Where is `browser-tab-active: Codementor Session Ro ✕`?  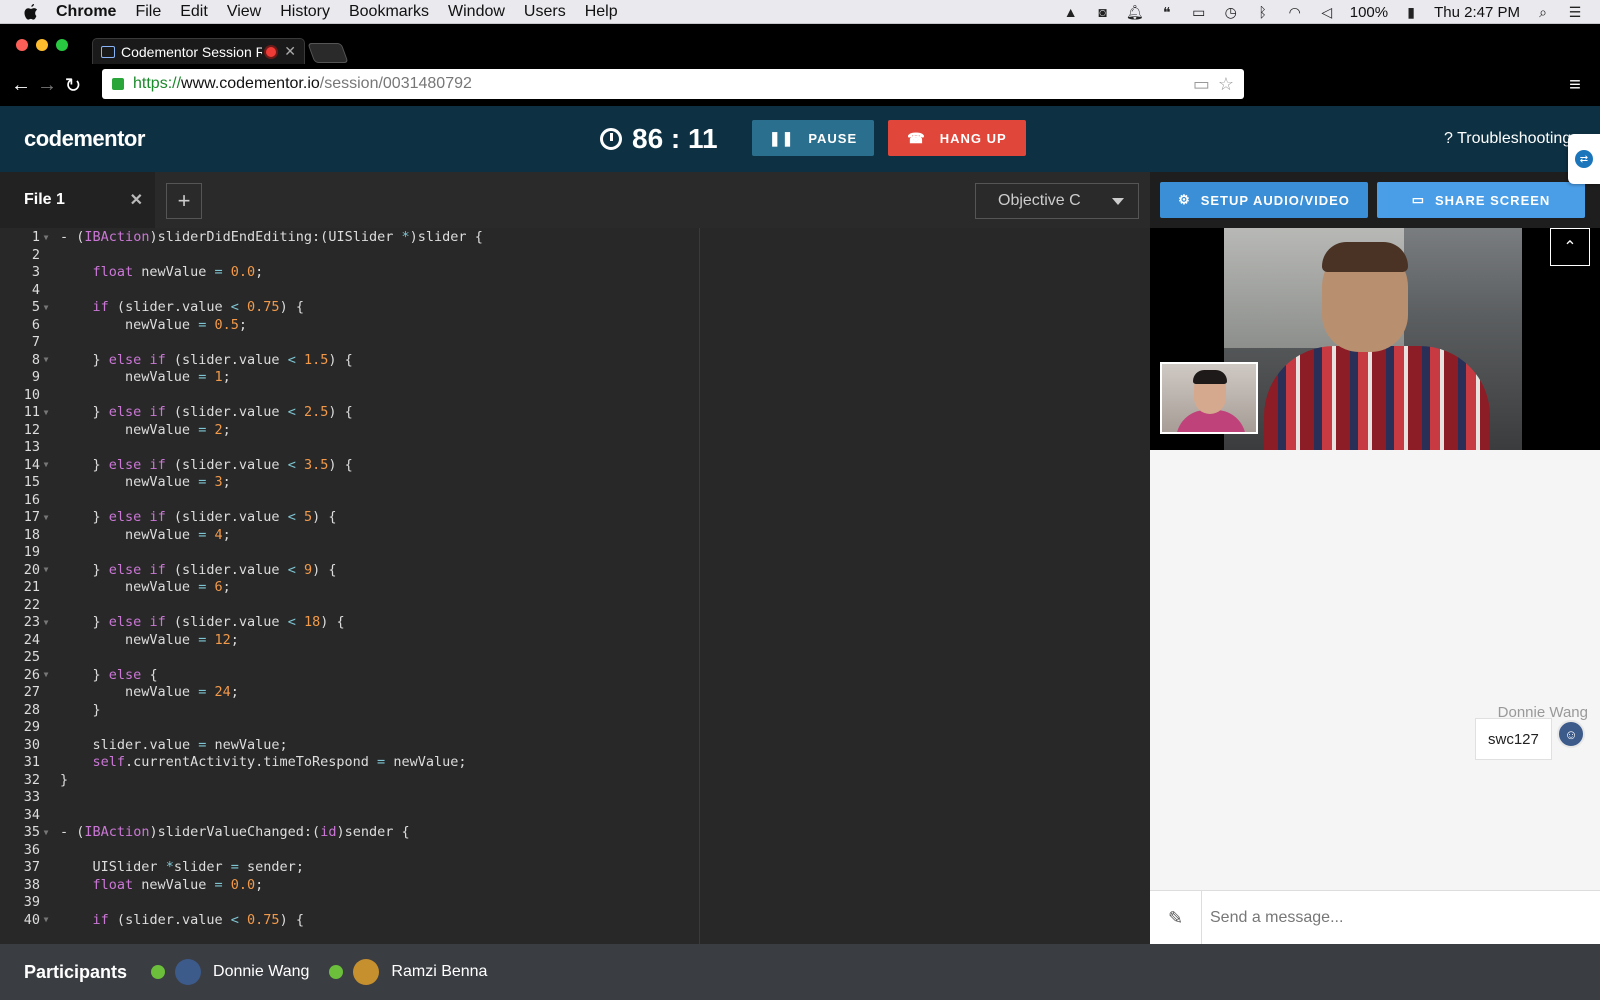
browser-tab-active: Codementor Session Ro ✕ is located at coordinates (198, 51).